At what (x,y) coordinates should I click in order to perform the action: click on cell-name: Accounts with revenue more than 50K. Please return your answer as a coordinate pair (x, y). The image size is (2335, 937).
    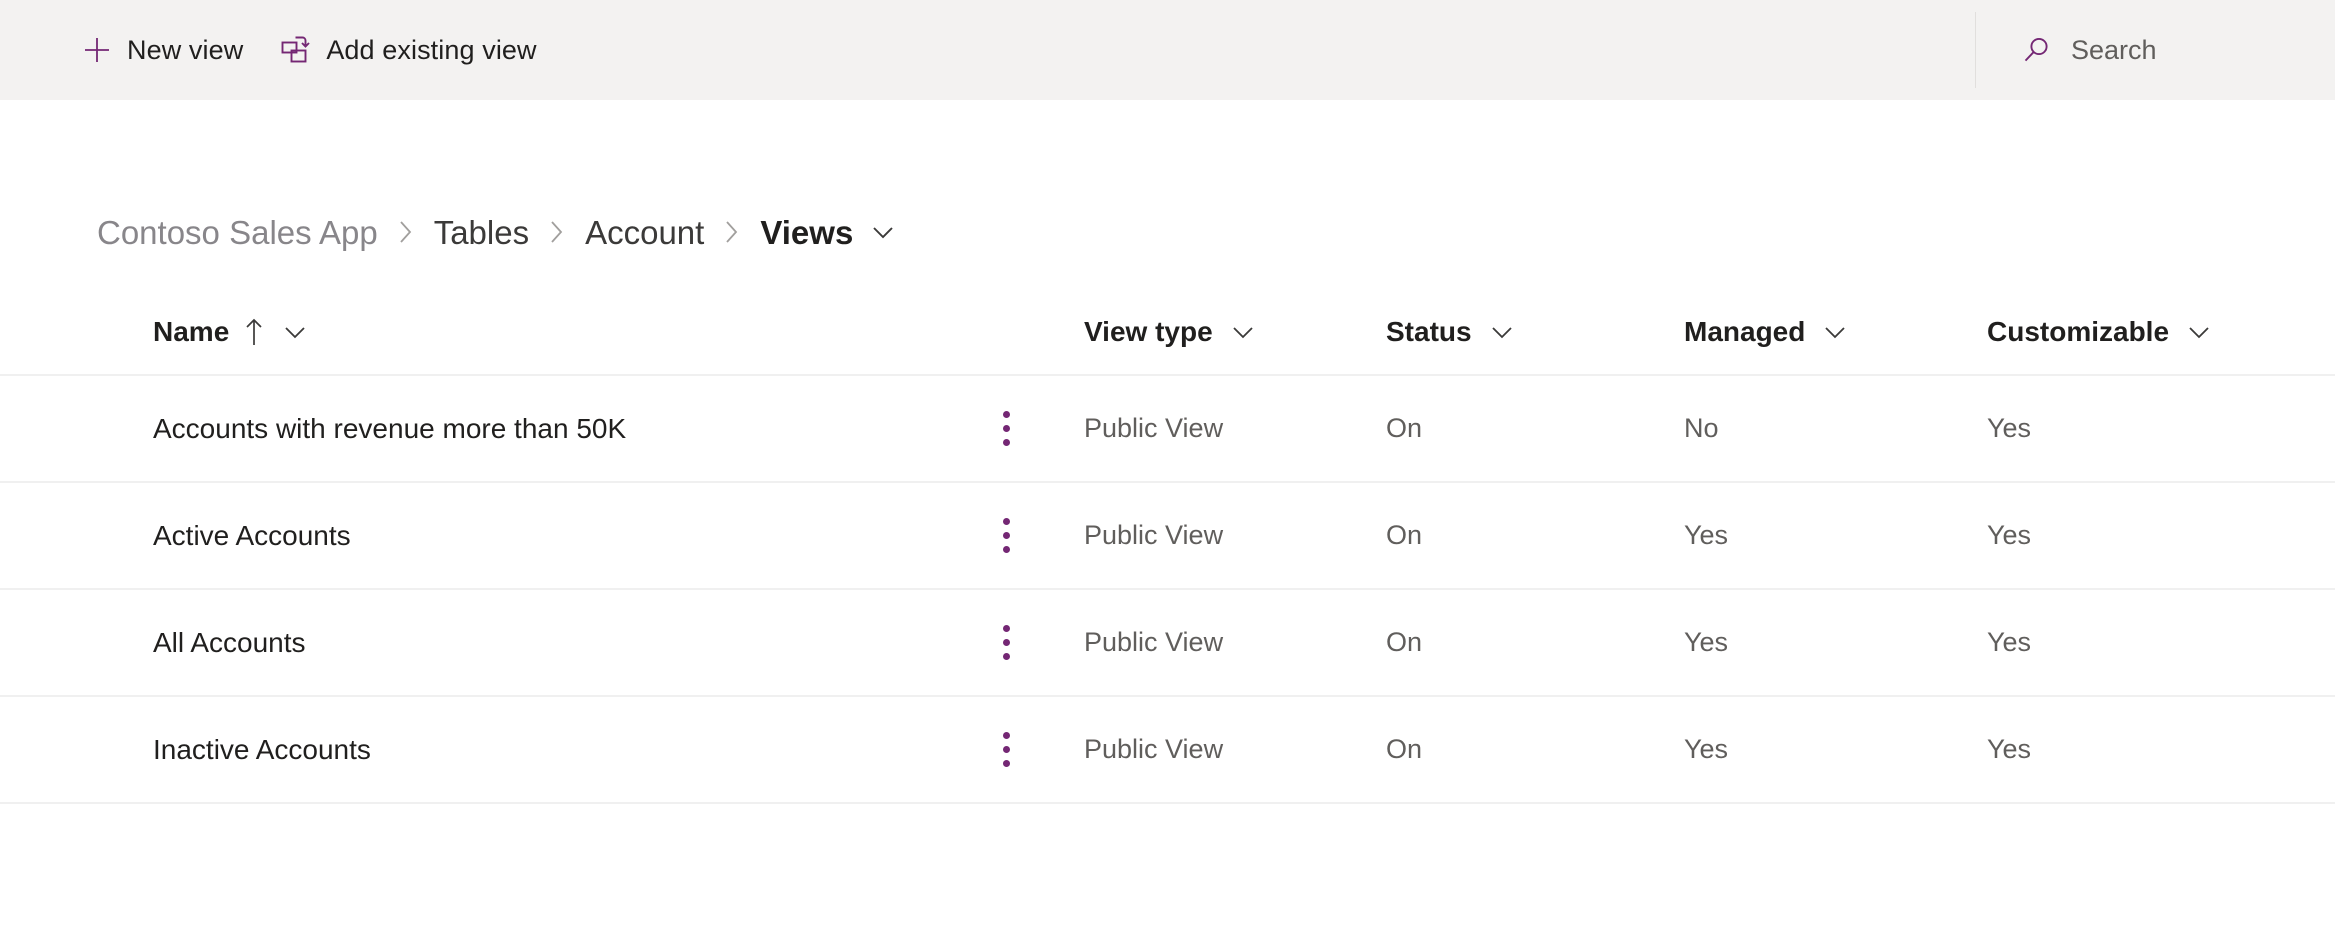
    Looking at the image, I should click on (390, 428).